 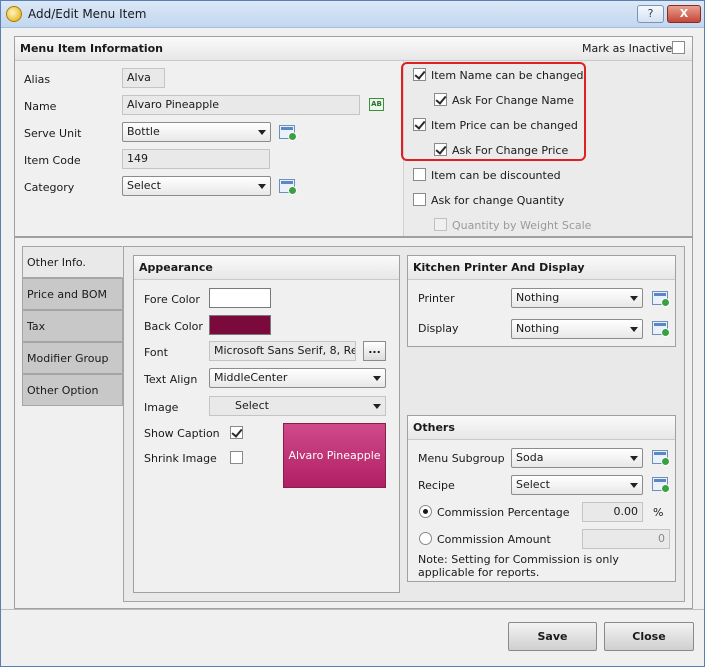 What do you see at coordinates (251, 377) in the screenshot?
I see `text-align-value: MiddleCenter` at bounding box center [251, 377].